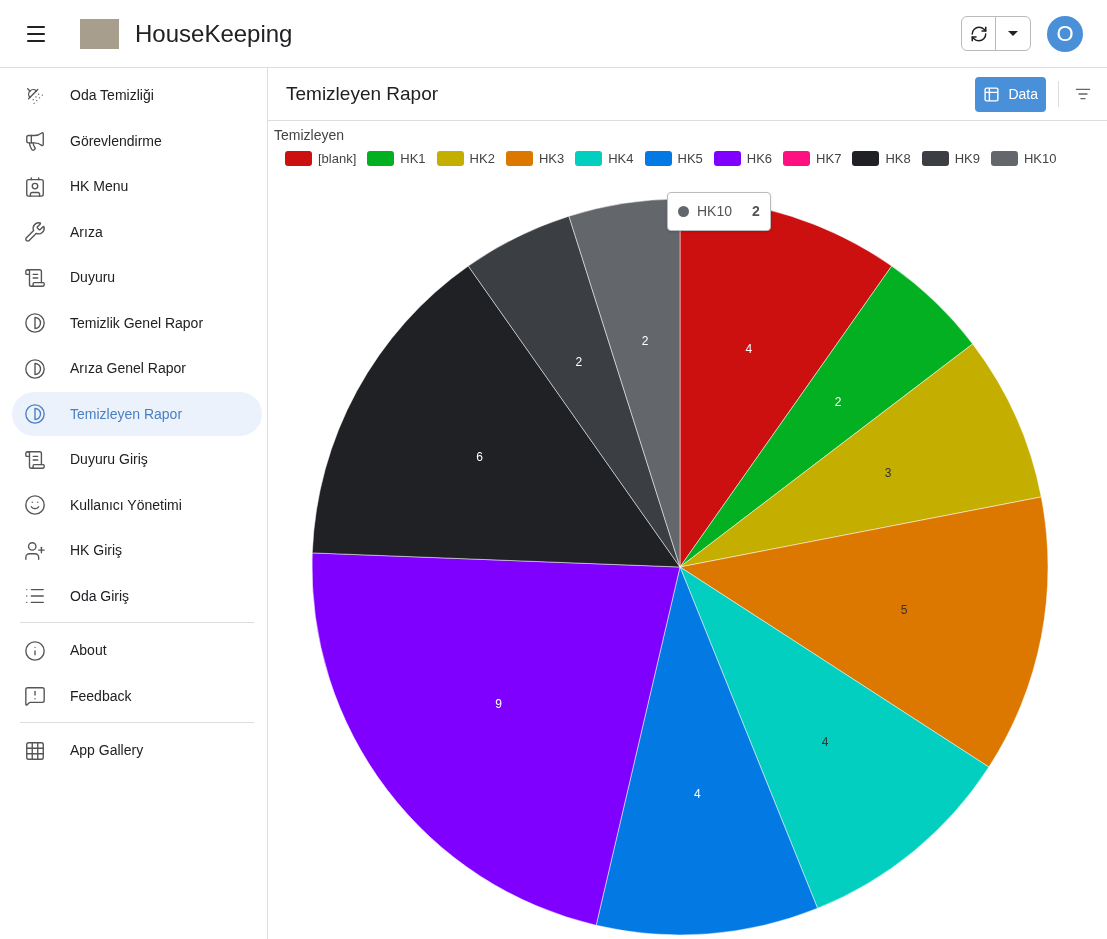  I want to click on sidebar-item: Duyuru Giriş, so click(137, 459).